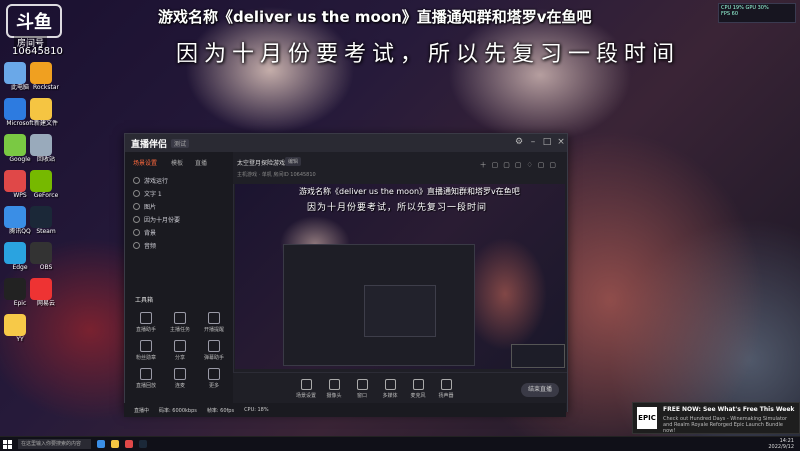 Image resolution: width=800 pixels, height=451 pixels. I want to click on tab-live: 直播, so click(201, 162).